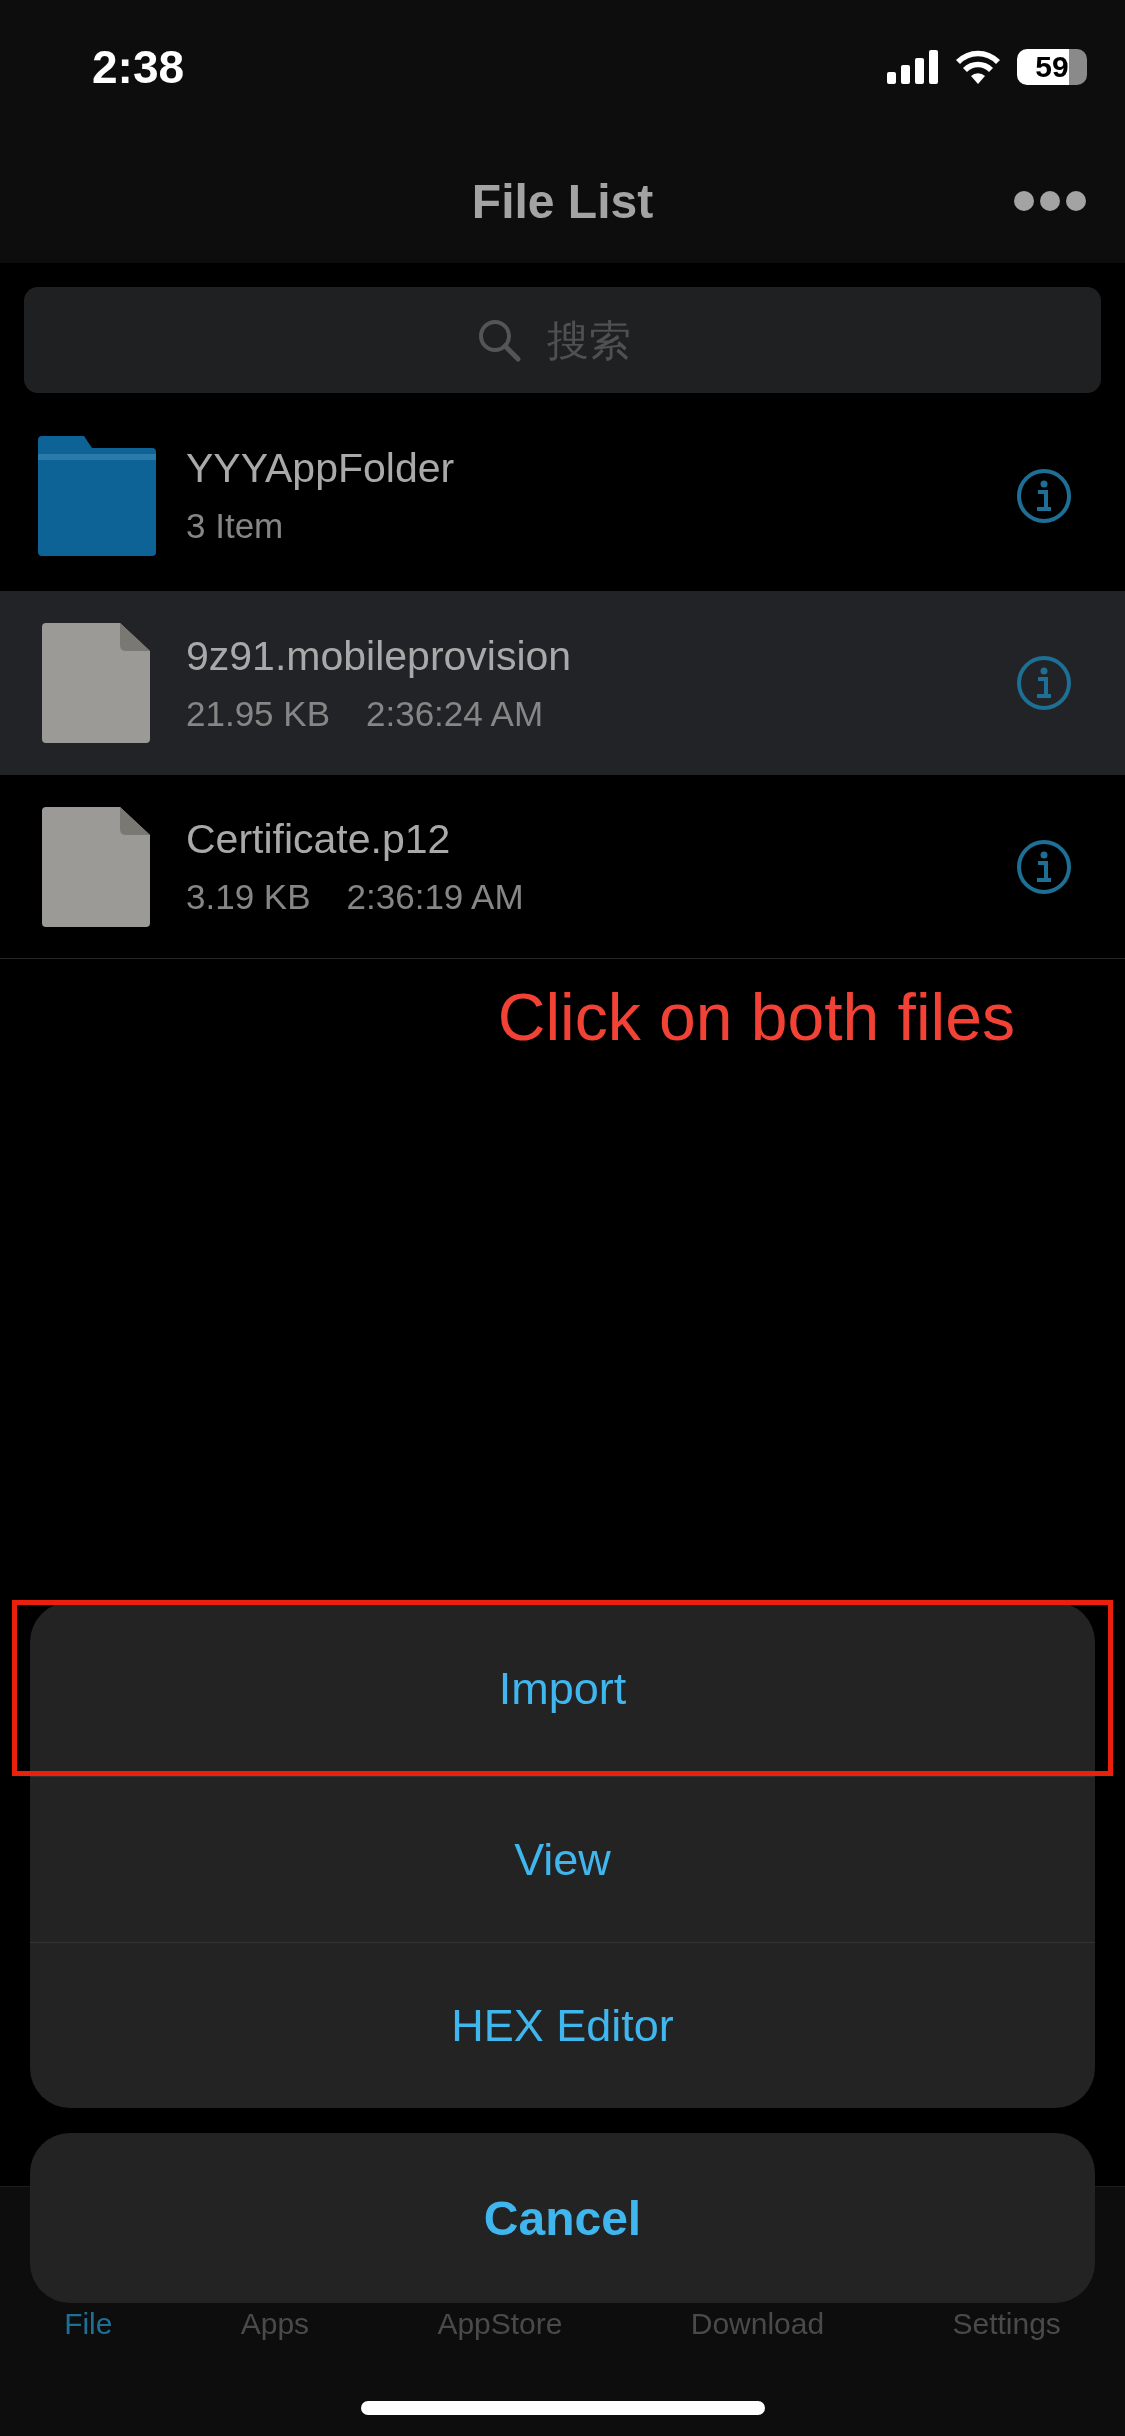  I want to click on wifi-icon, so click(978, 67).